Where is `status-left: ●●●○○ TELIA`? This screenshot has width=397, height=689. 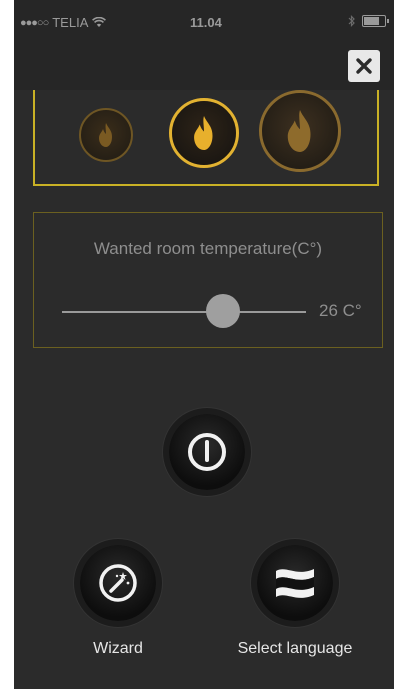
status-left: ●●●○○ TELIA is located at coordinates (63, 22).